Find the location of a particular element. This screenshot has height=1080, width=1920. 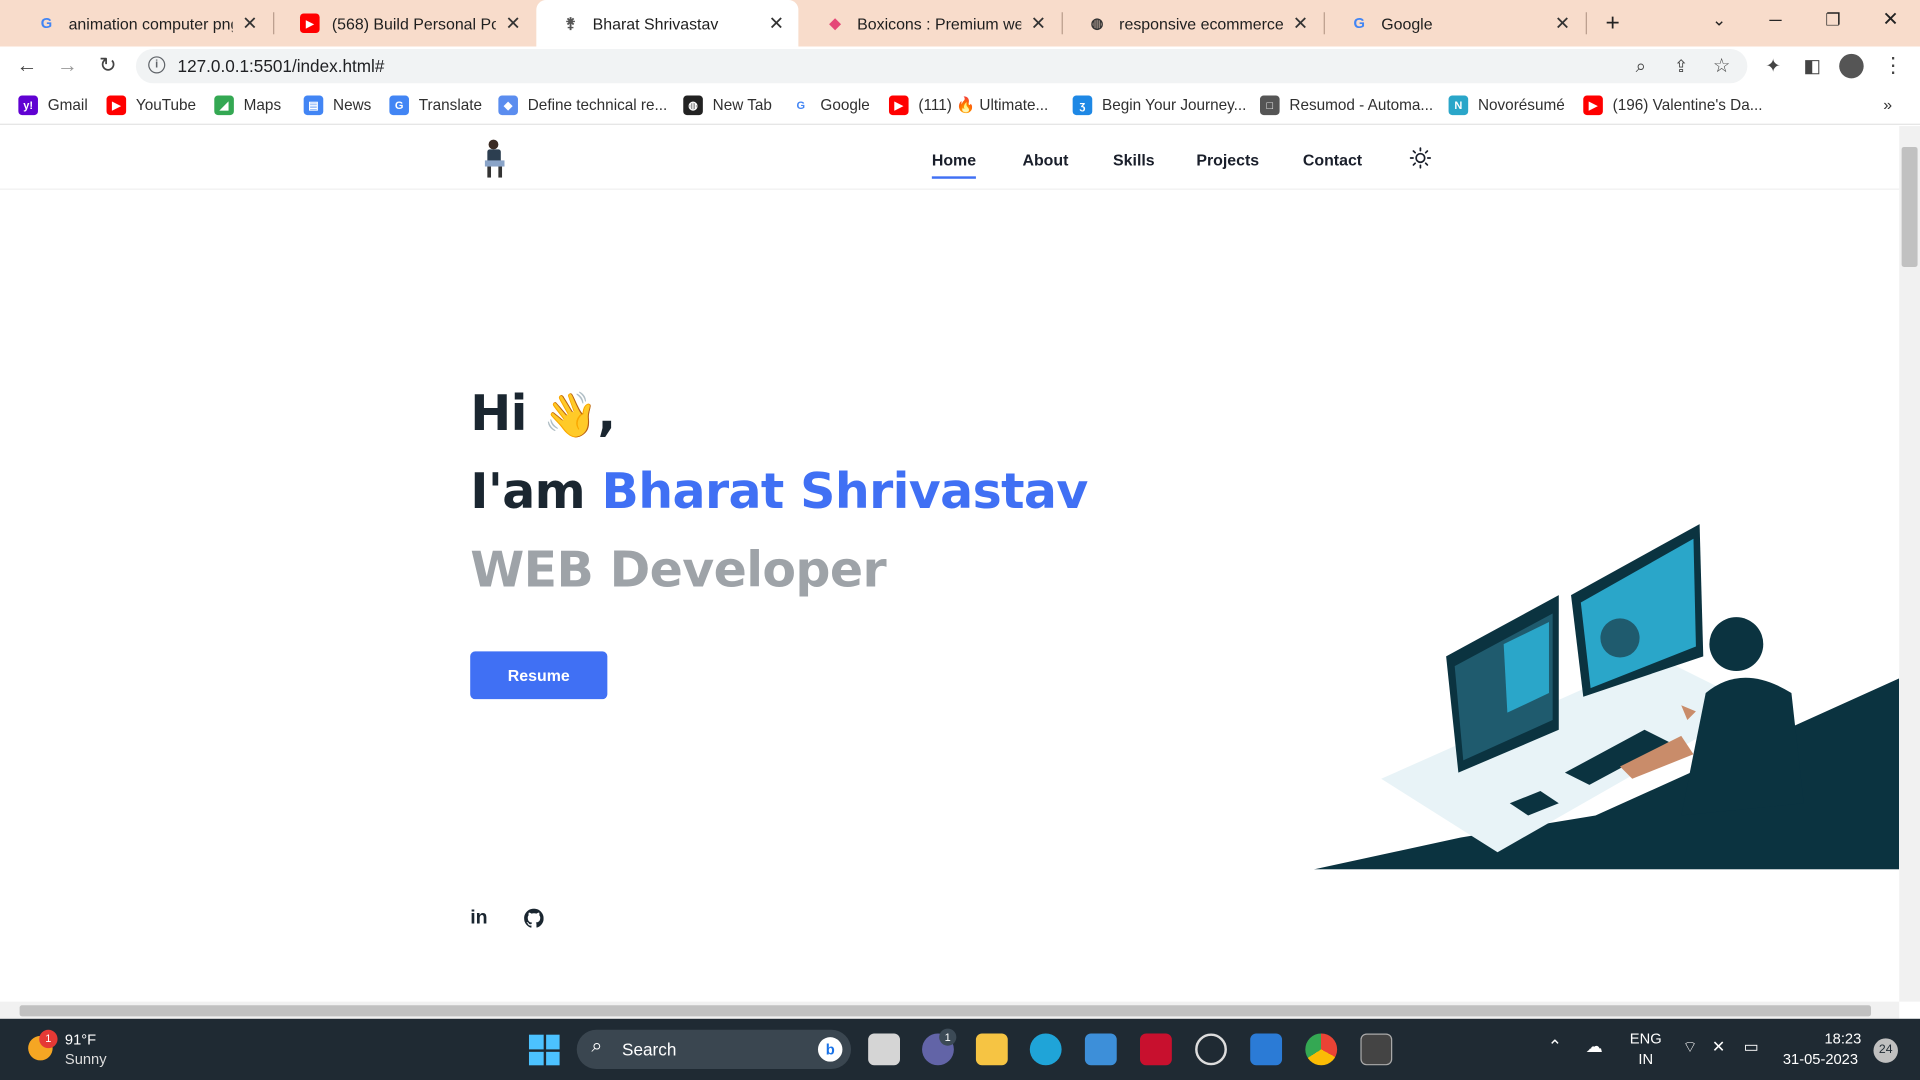

dell-icon is located at coordinates (1211, 1049).